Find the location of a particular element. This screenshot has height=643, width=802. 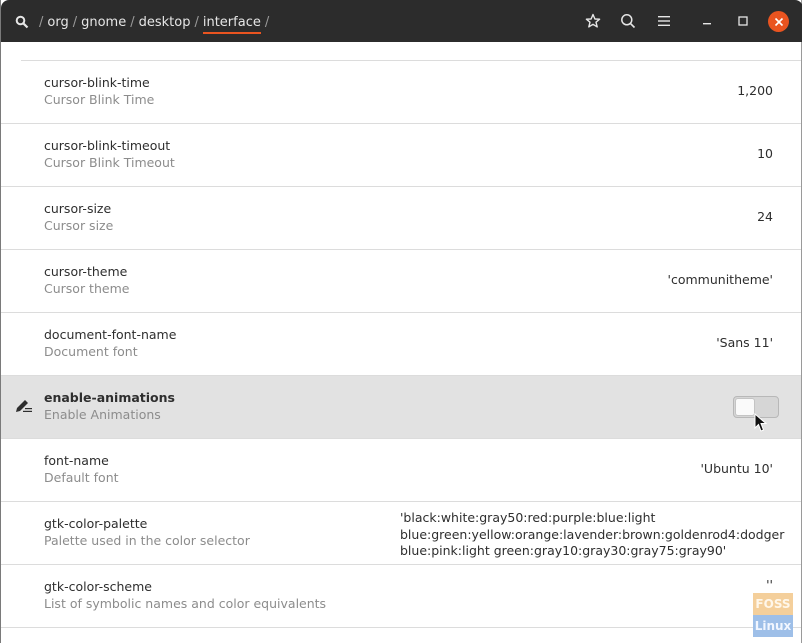

breadcrumb-desktop: desktop is located at coordinates (165, 22).